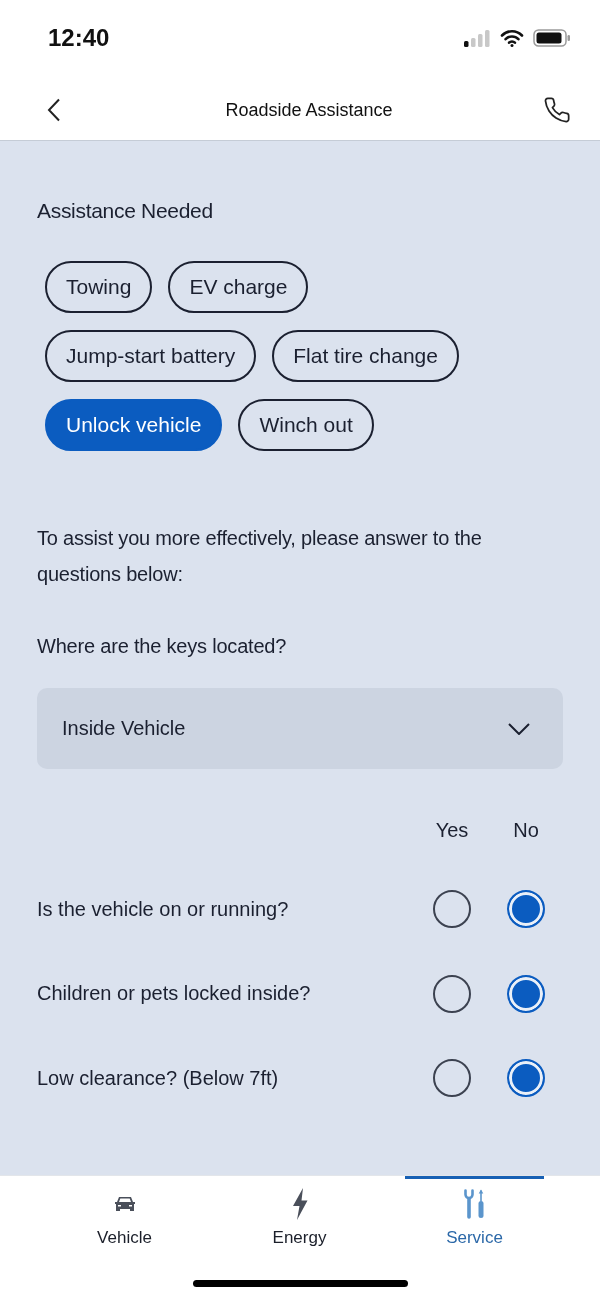 The height and width of the screenshot is (1300, 600). Describe the element at coordinates (134, 425) in the screenshot. I see `option-chip: Unlock vehicle` at that location.